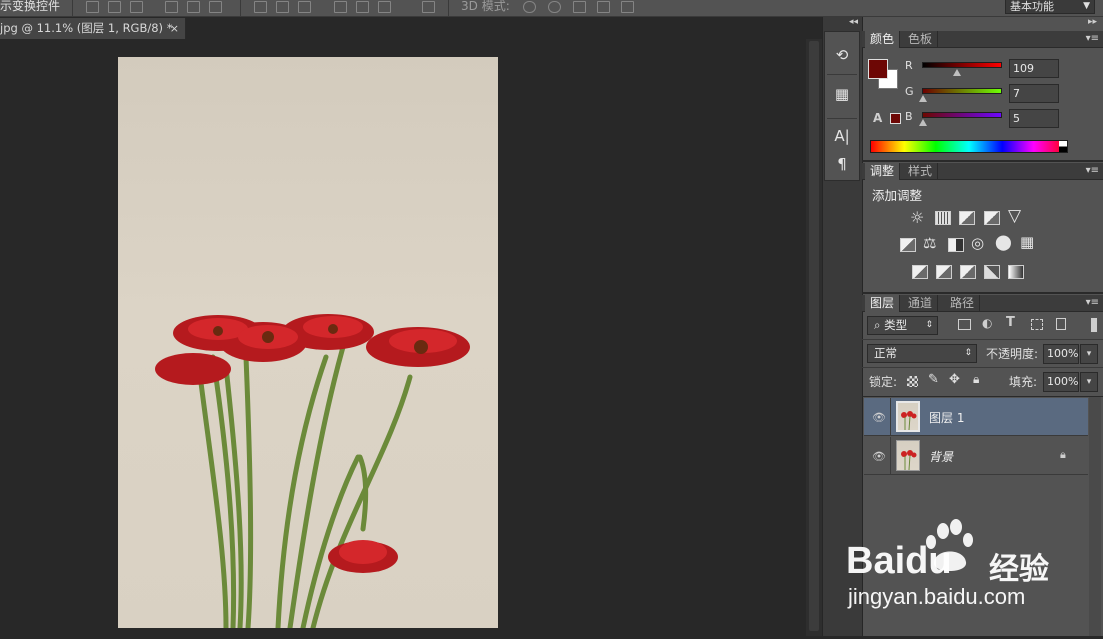 The width and height of the screenshot is (1103, 639). Describe the element at coordinates (890, 456) in the screenshot. I see `divider` at that location.